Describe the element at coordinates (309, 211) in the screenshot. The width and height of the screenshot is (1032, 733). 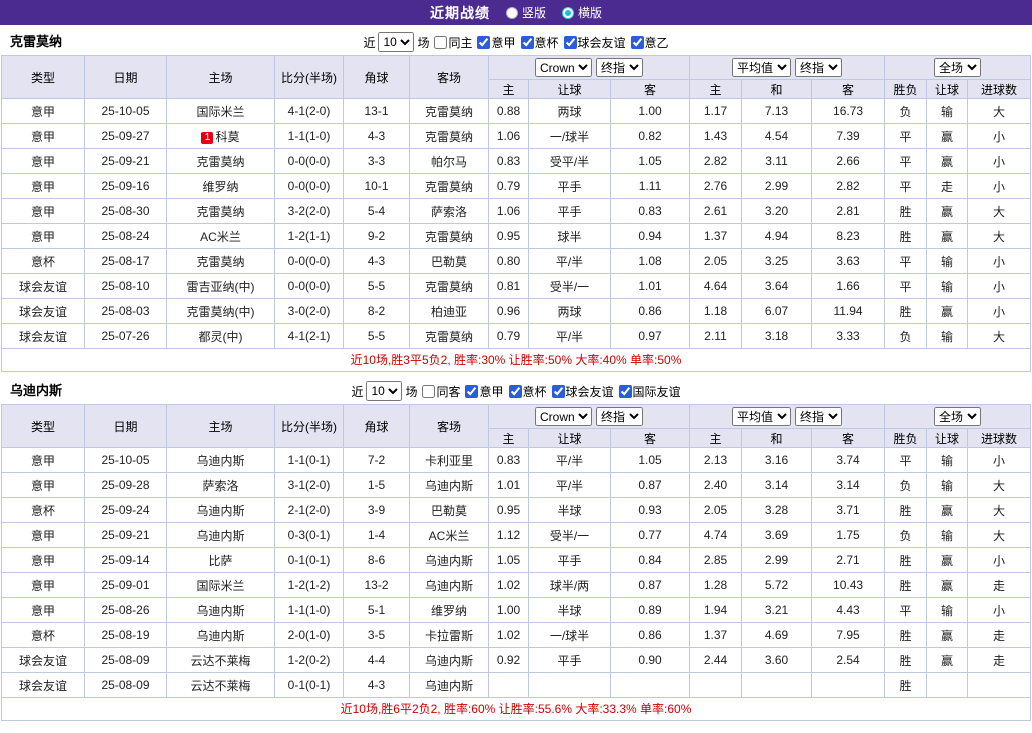
I see `score-cell: 3-2(2-0)` at that location.